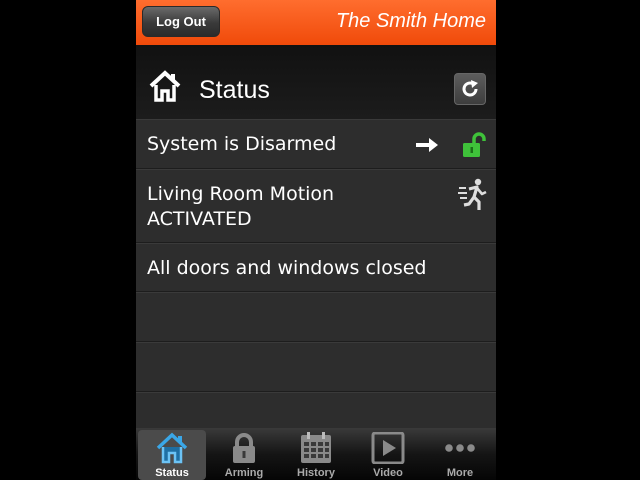  What do you see at coordinates (427, 145) in the screenshot?
I see `arrow-right-icon` at bounding box center [427, 145].